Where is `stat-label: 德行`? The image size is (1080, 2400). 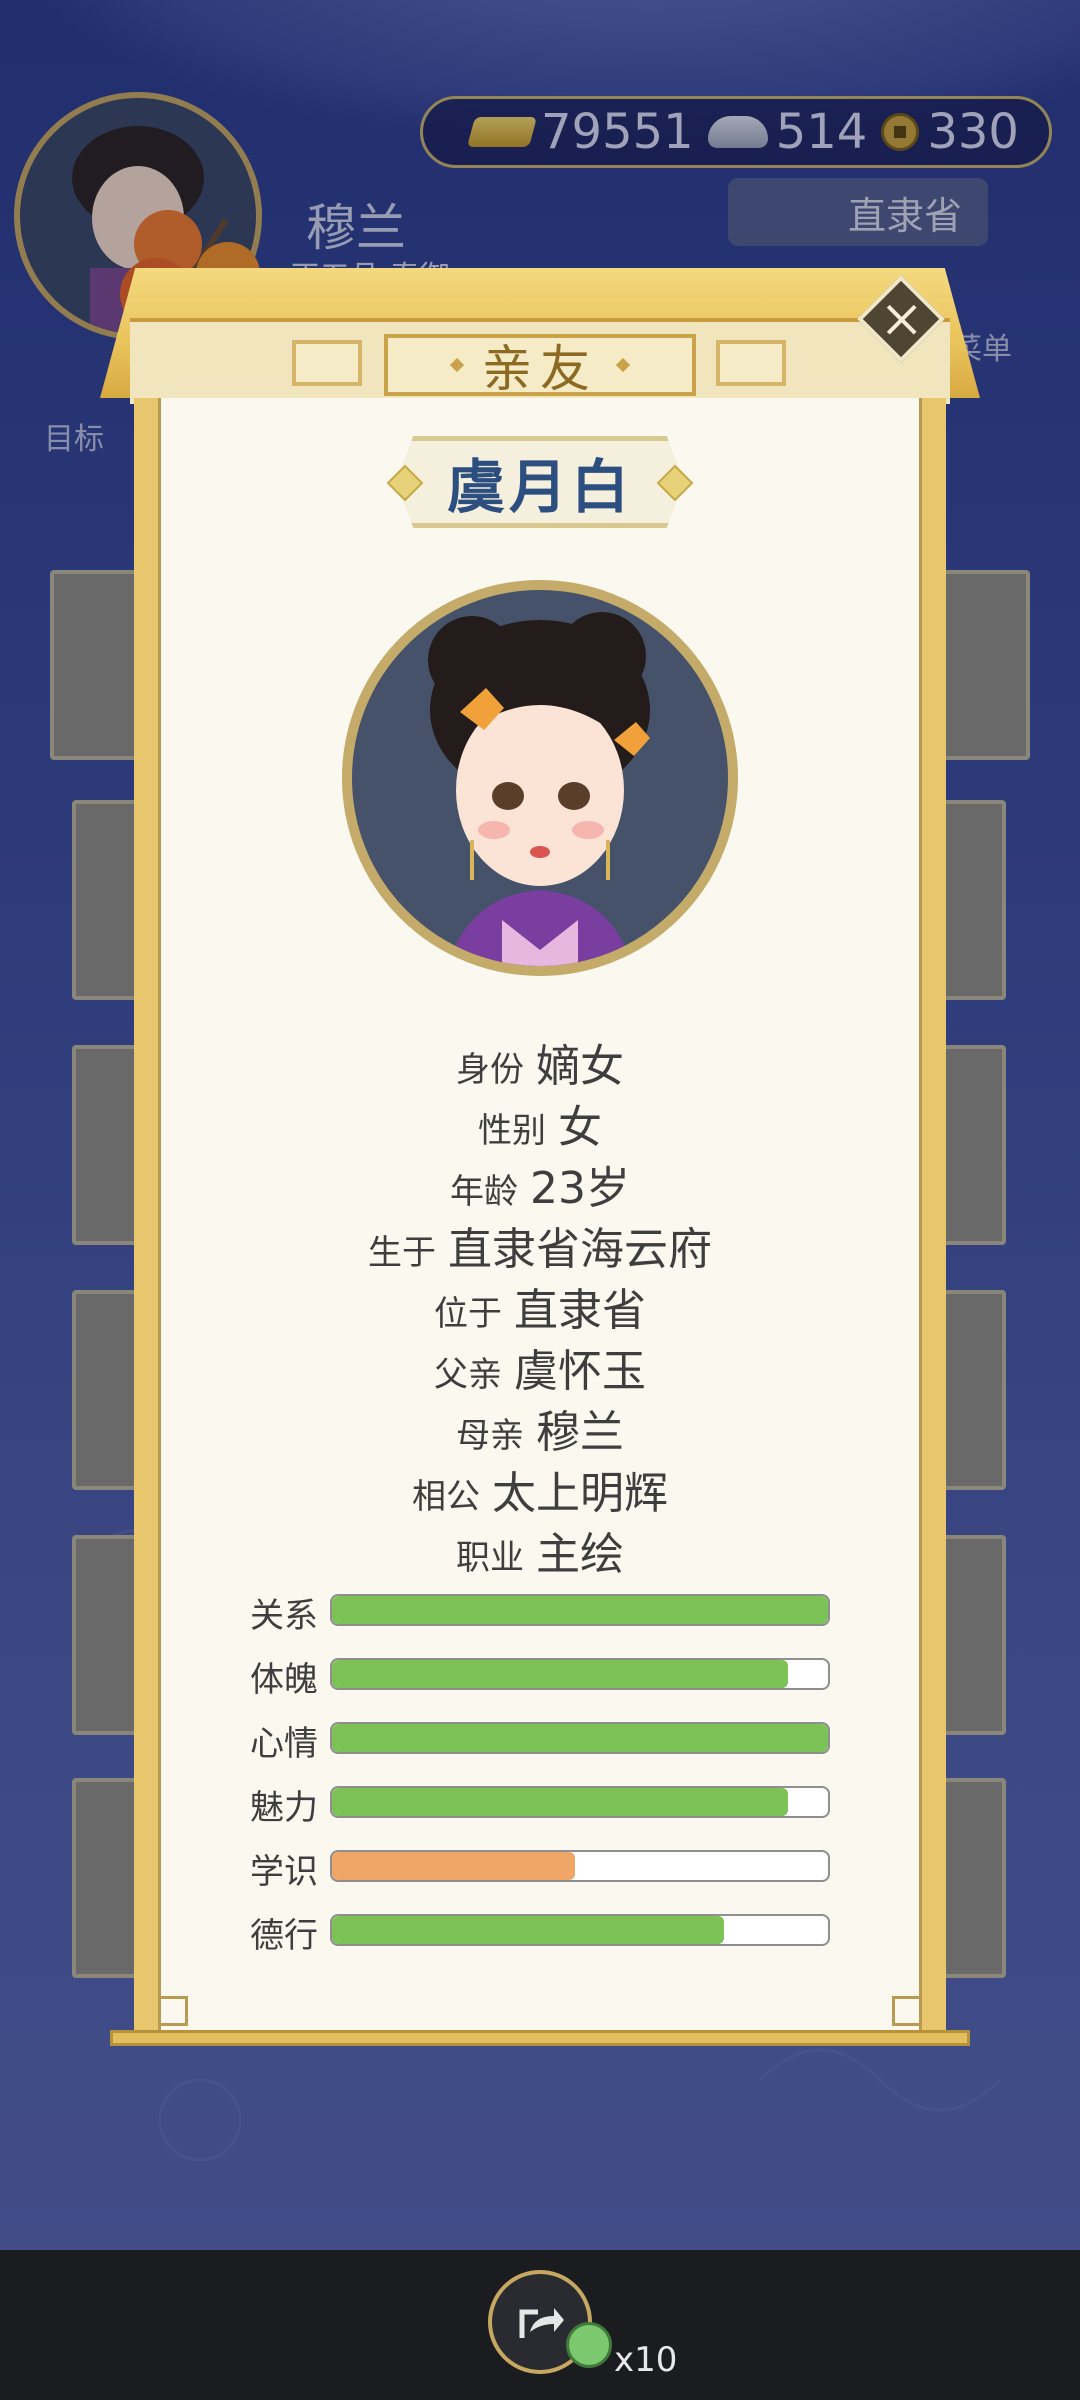
stat-label: 德行 is located at coordinates (284, 1936).